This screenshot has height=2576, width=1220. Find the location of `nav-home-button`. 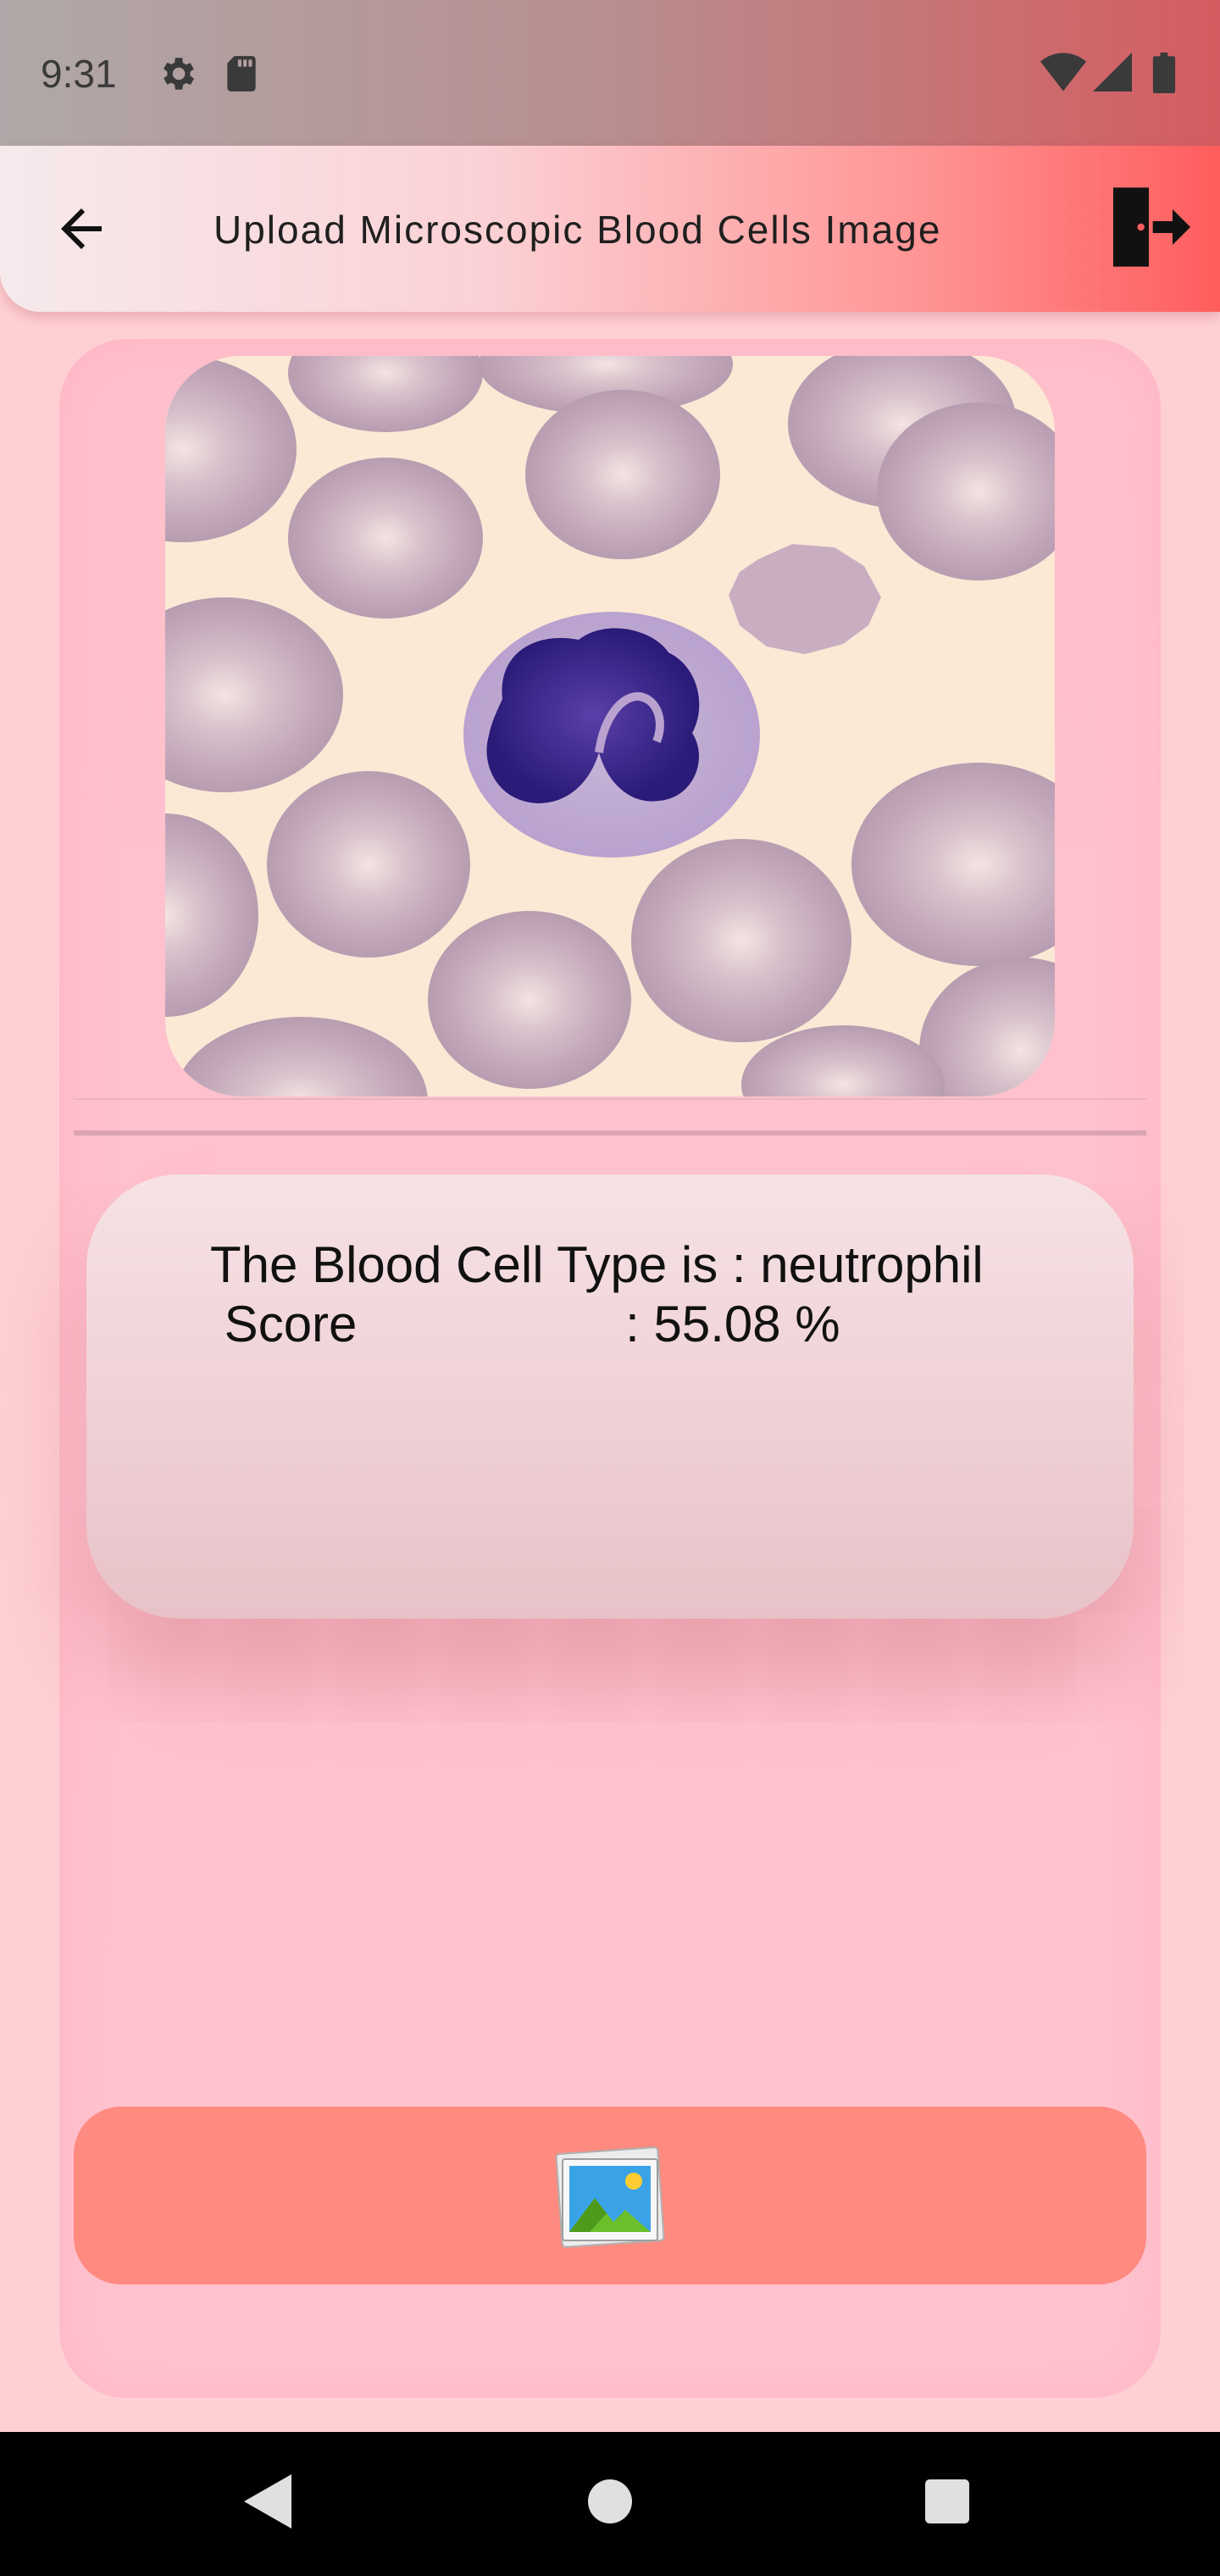

nav-home-button is located at coordinates (610, 2503).